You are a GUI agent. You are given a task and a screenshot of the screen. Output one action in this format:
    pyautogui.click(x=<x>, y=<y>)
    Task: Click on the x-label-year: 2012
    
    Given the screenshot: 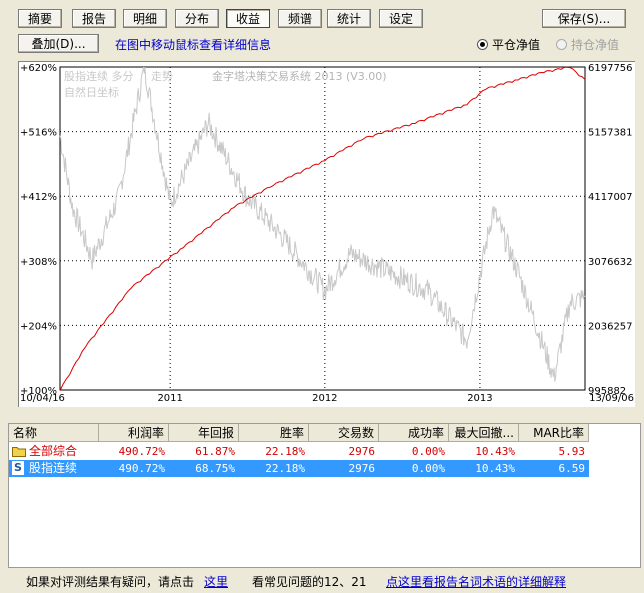 What is the action you would take?
    pyautogui.click(x=324, y=398)
    